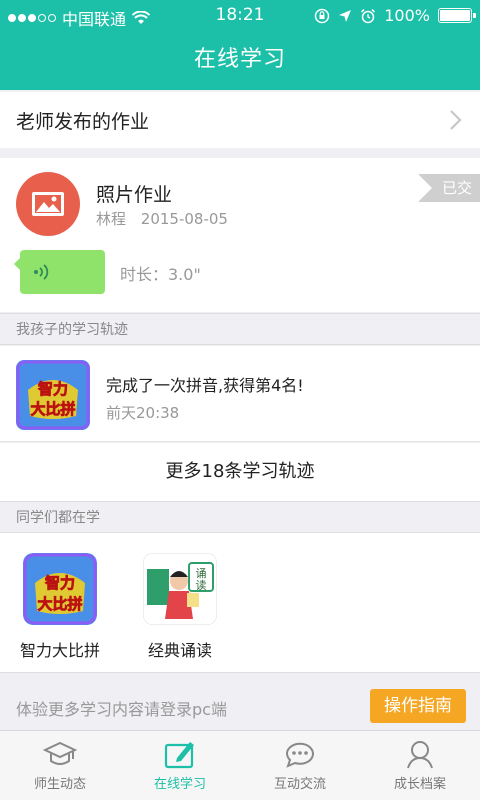 Image resolution: width=480 pixels, height=800 pixels. Describe the element at coordinates (59, 784) in the screenshot. I see `tab-label: 师生动态` at that location.